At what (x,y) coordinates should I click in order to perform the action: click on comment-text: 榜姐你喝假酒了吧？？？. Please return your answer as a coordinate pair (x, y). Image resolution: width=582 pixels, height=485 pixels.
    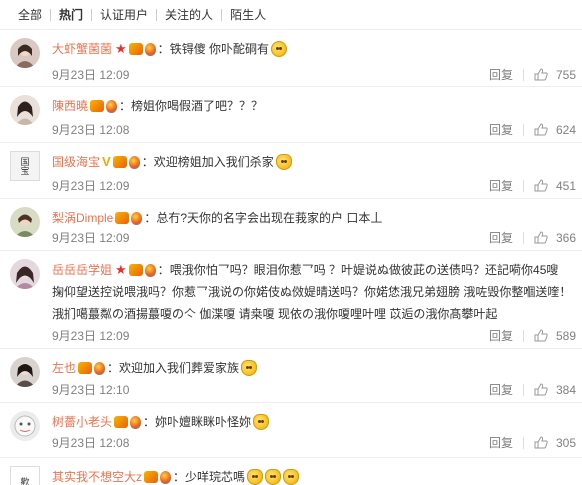
    Looking at the image, I should click on (197, 106).